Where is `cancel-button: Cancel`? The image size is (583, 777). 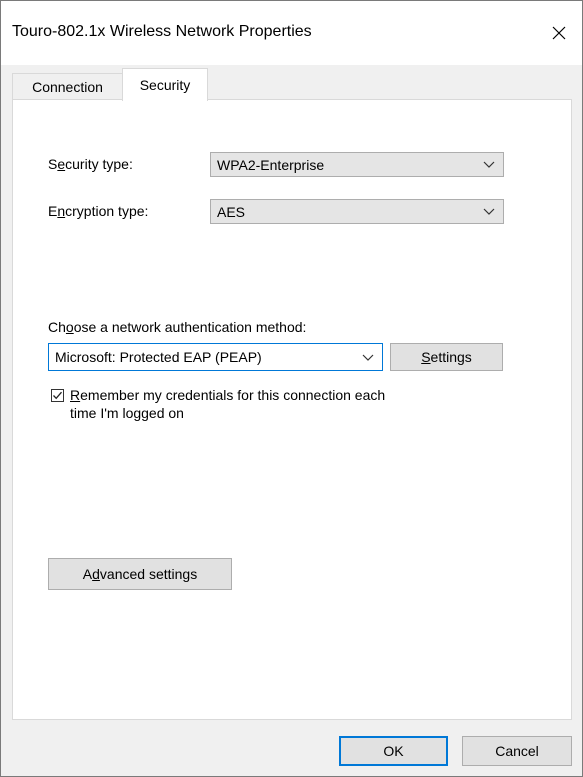
cancel-button: Cancel is located at coordinates (517, 751).